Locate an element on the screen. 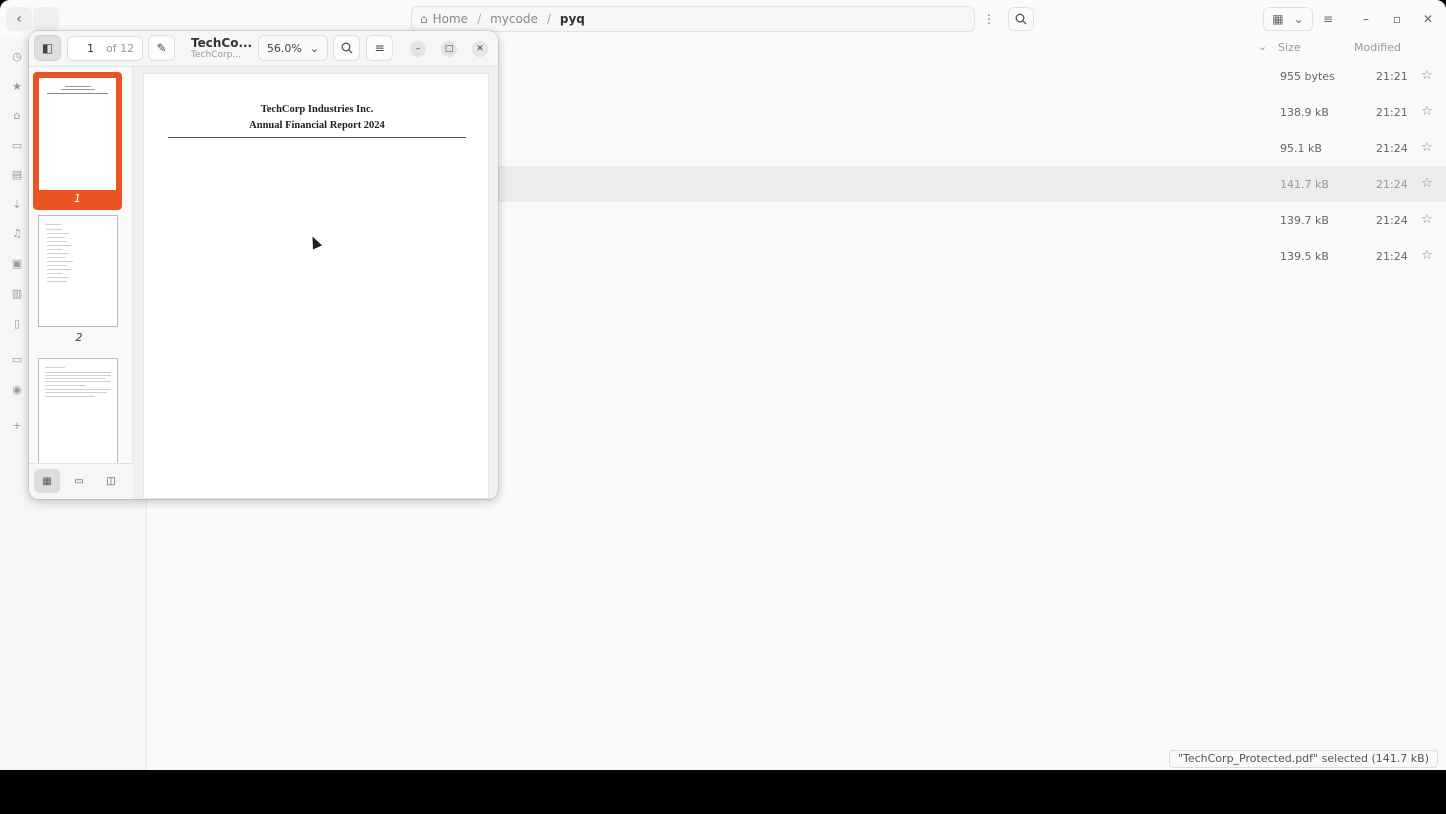 This screenshot has height=814, width=1446. starred-icon: ★ is located at coordinates (17, 86).